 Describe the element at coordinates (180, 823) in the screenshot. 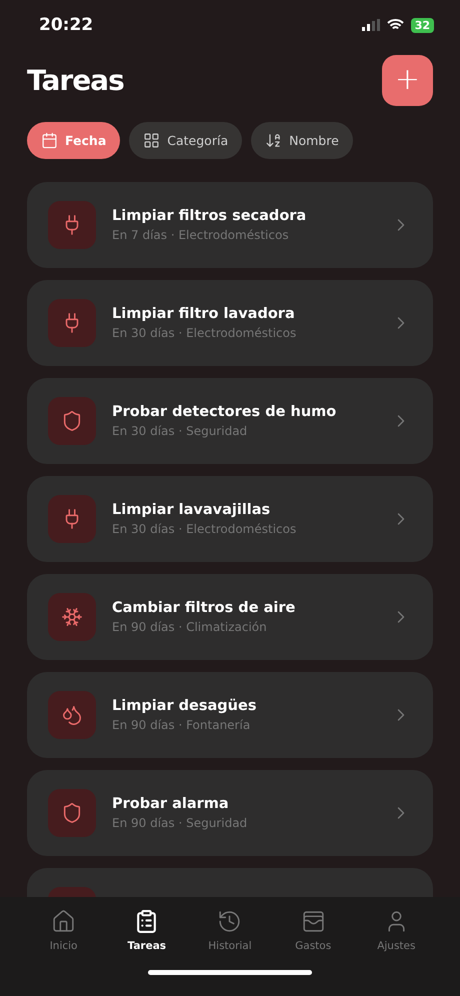

I see `task-meta: En 90 días · Seguridad` at that location.